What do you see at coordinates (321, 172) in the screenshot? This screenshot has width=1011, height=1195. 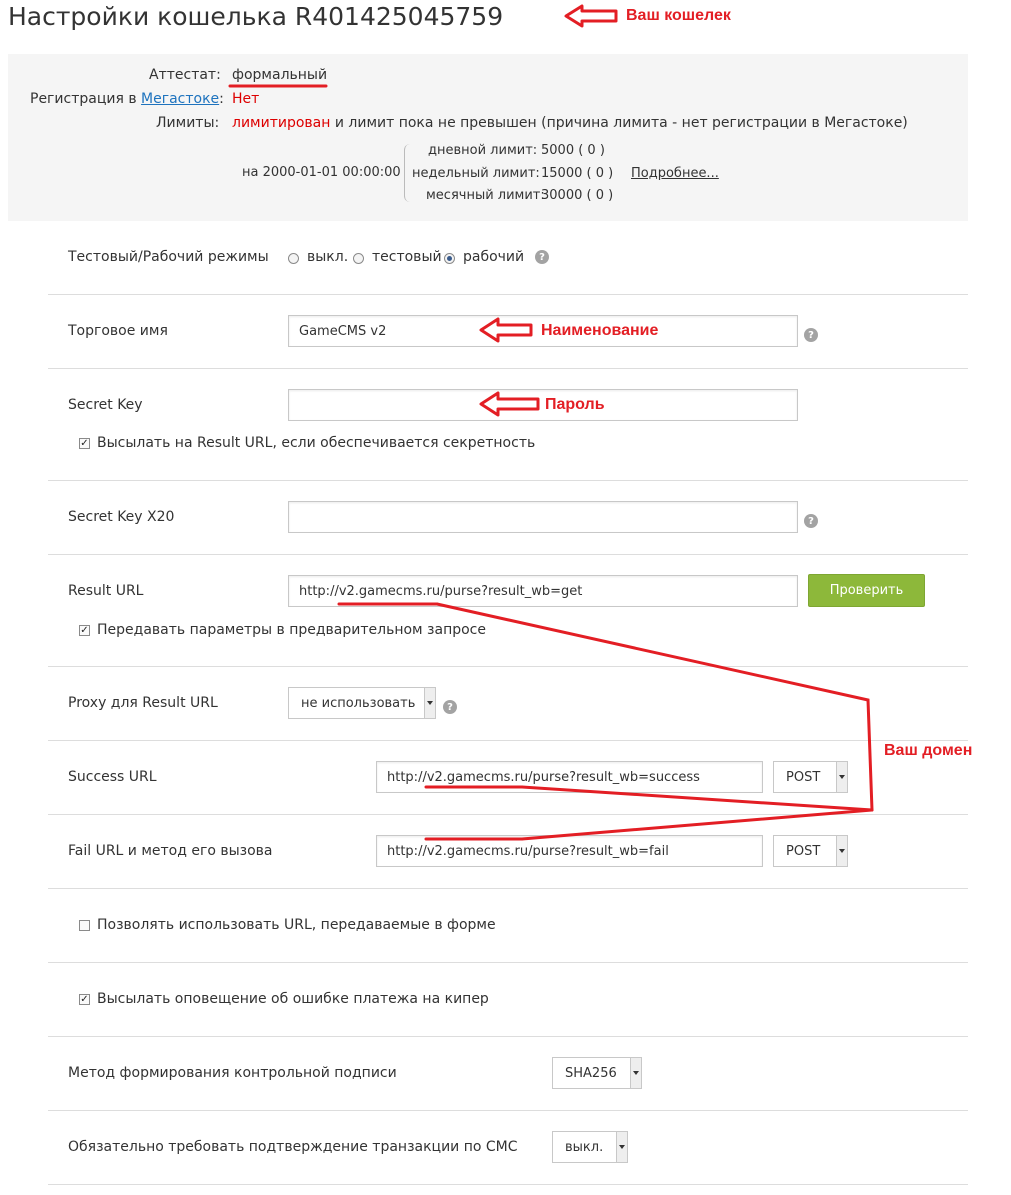 I see `limits-date: на 2000-01-01 00:00:00` at bounding box center [321, 172].